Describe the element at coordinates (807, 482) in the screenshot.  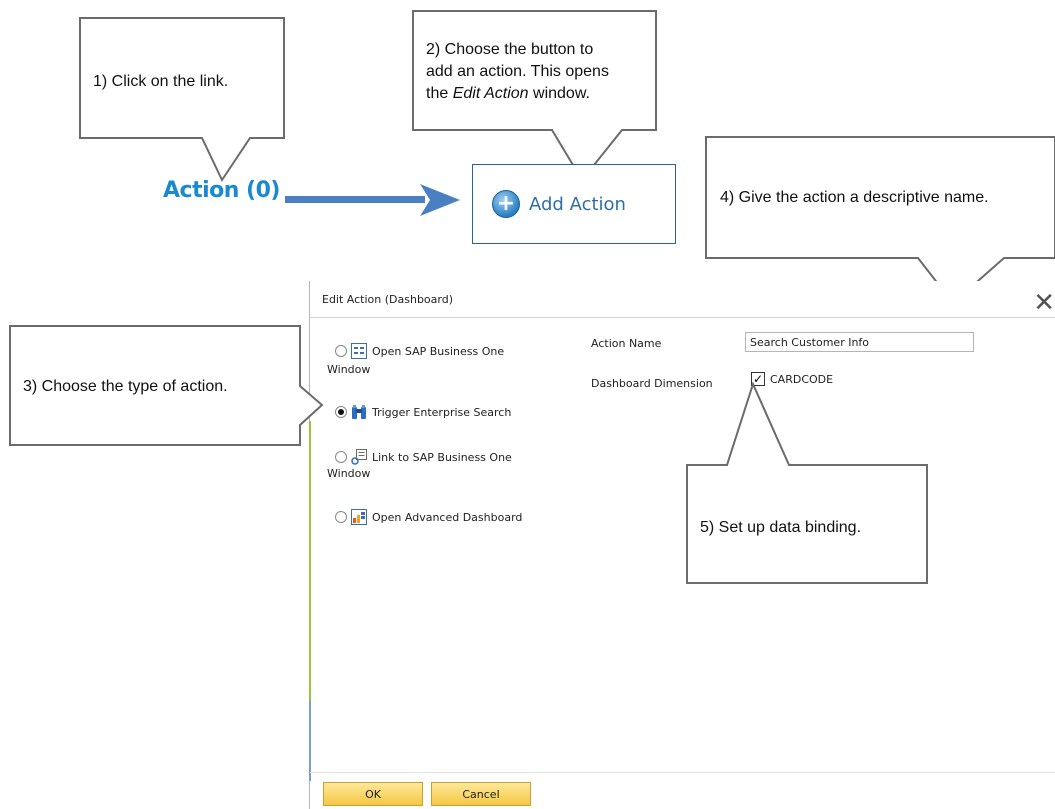
I see `callout-5-shape` at that location.